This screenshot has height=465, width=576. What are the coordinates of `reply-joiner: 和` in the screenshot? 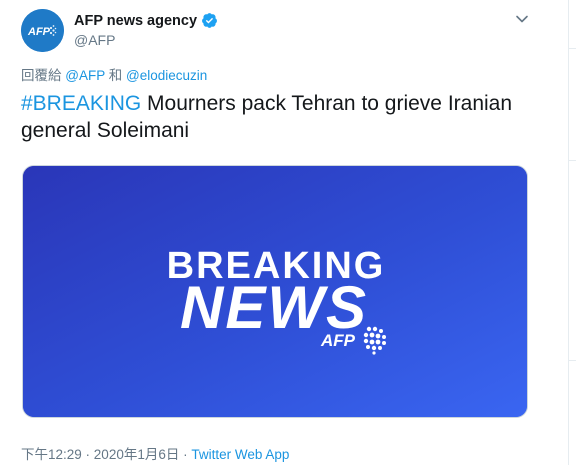 It's located at (115, 75).